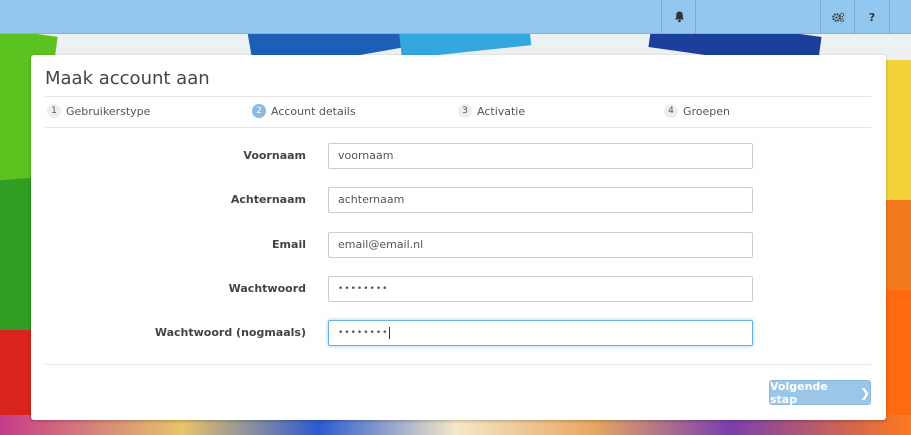 The width and height of the screenshot is (911, 435). What do you see at coordinates (313, 111) in the screenshot?
I see `step-label: Account details` at bounding box center [313, 111].